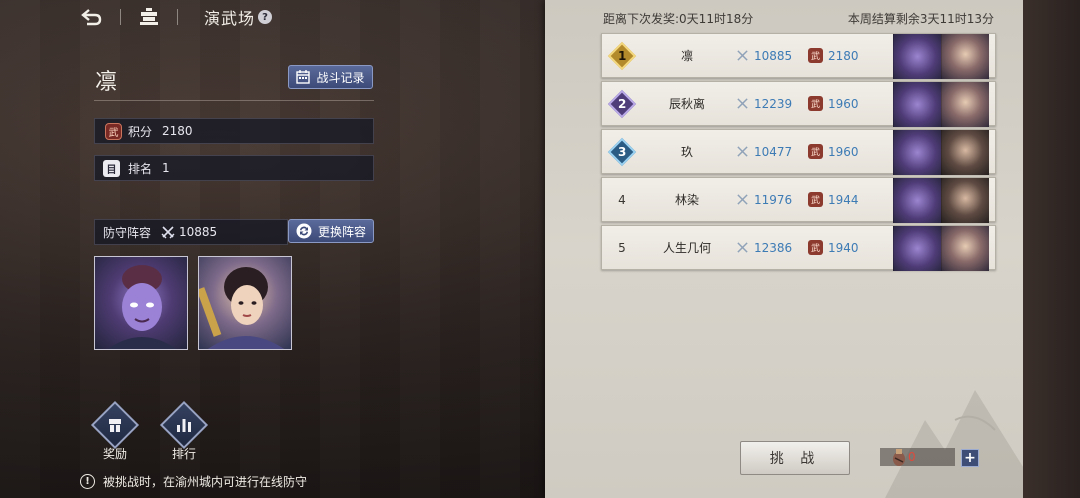 This screenshot has height=498, width=1080. I want to click on rank-number: 4, so click(622, 199).